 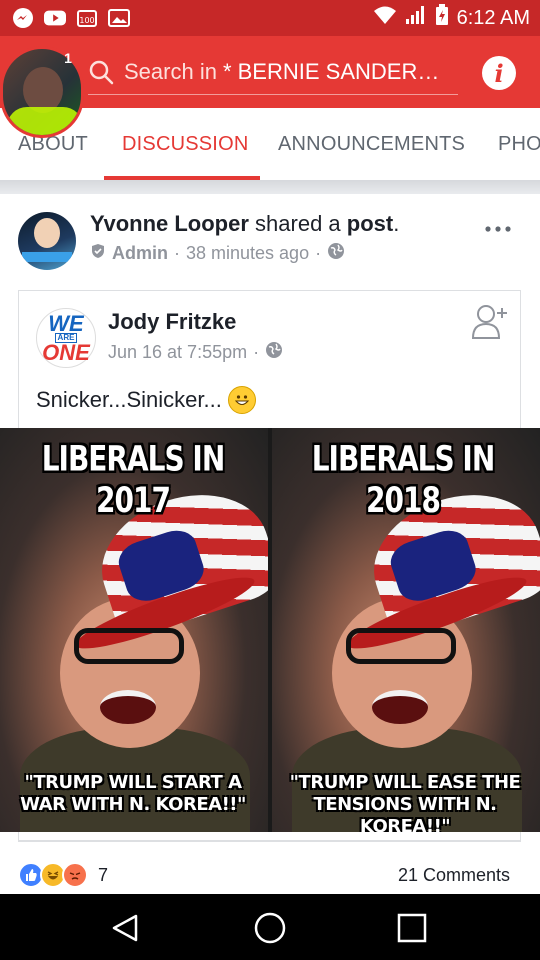 I want to click on tab-photos: PHO, so click(x=519, y=144).